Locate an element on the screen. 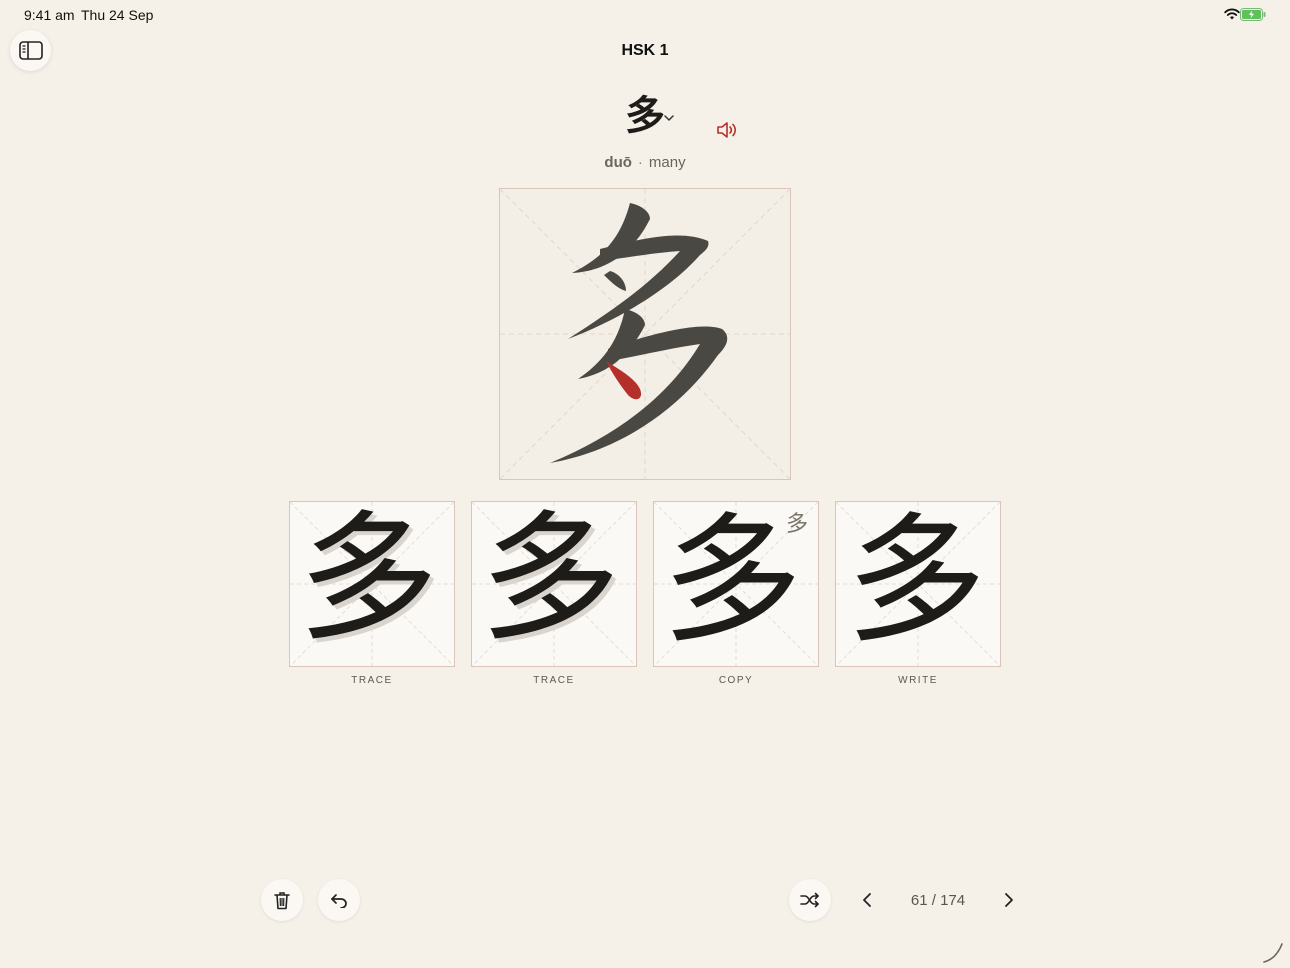 This screenshot has height=968, width=1290. pinyin-meaning: duō · many is located at coordinates (645, 162).